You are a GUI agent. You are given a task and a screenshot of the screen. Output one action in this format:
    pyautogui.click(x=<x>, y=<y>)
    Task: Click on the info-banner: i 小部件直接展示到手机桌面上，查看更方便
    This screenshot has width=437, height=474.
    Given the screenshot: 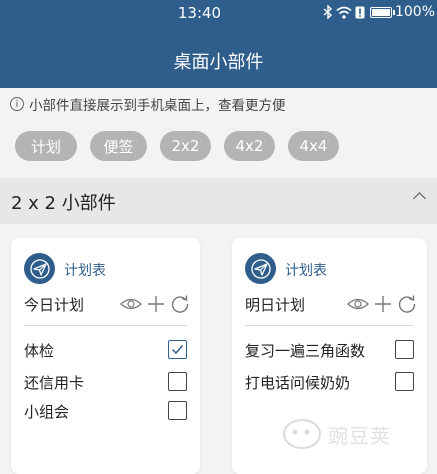 What is the action you would take?
    pyautogui.click(x=148, y=104)
    